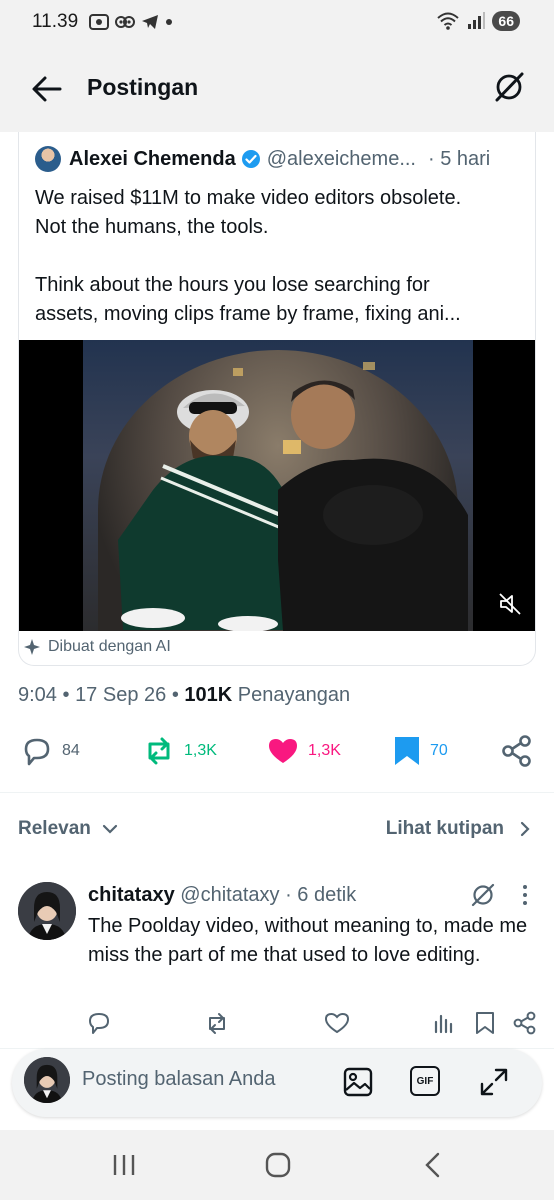 This screenshot has width=554, height=1200. I want to click on replies-filter-row: Relevan Lihat kutipan, so click(277, 830).